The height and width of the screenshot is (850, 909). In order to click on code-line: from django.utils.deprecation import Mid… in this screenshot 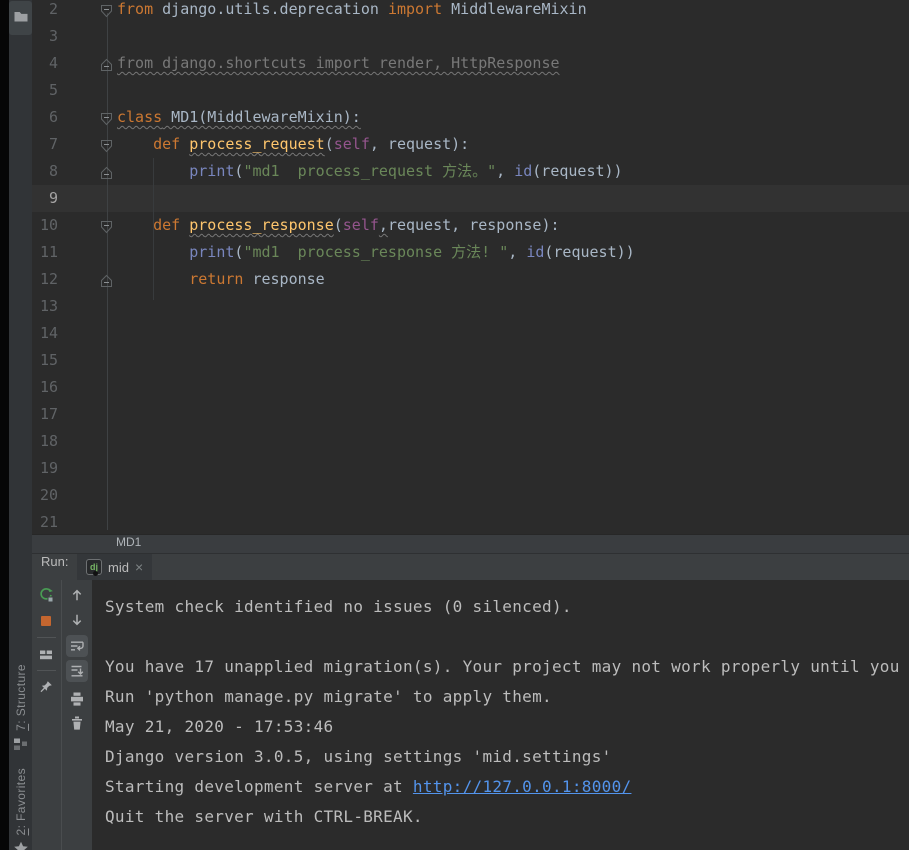, I will do `click(352, 11)`.